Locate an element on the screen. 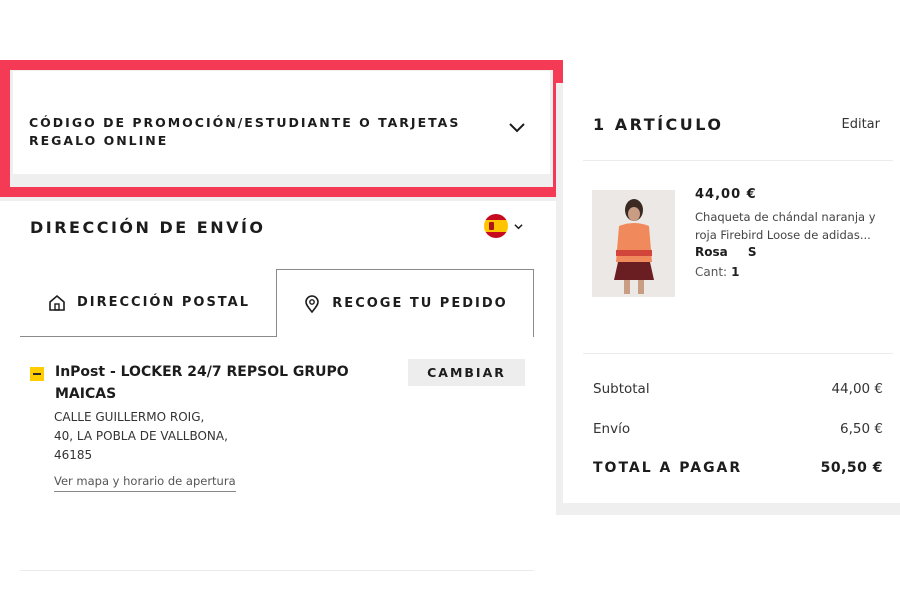 Image resolution: width=900 pixels, height=600 pixels. total-row: TOTAL A PAGAR 50,50 € is located at coordinates (738, 468).